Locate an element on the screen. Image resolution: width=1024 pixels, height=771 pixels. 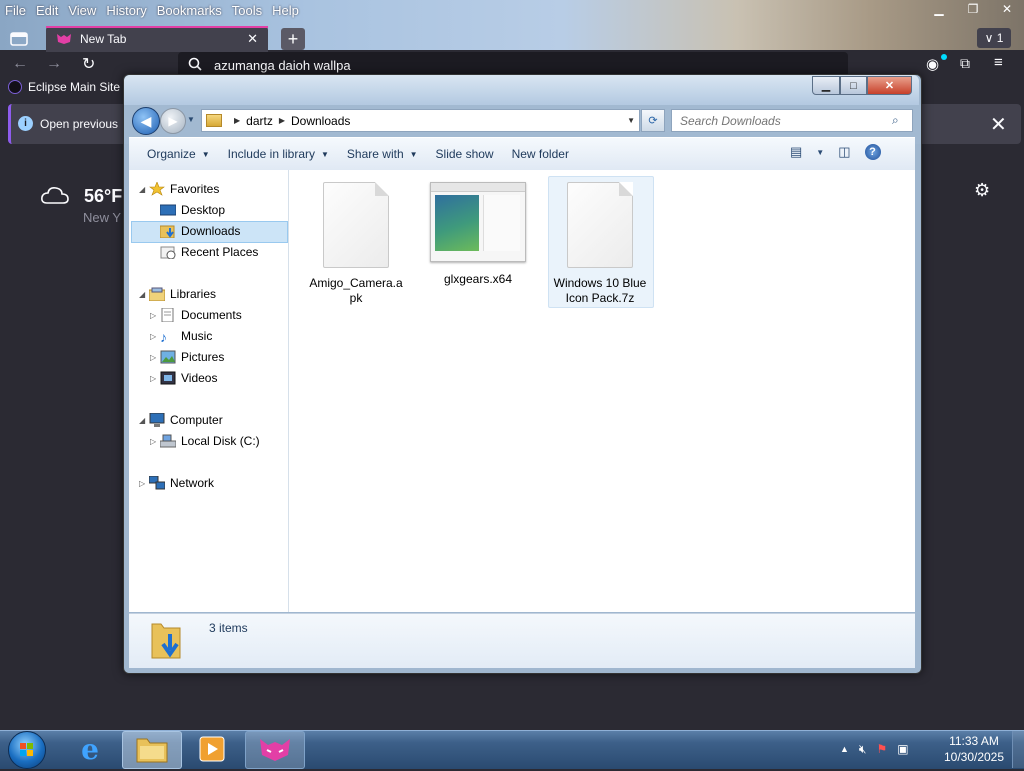
menu-help: Help is located at coordinates (285, 10).